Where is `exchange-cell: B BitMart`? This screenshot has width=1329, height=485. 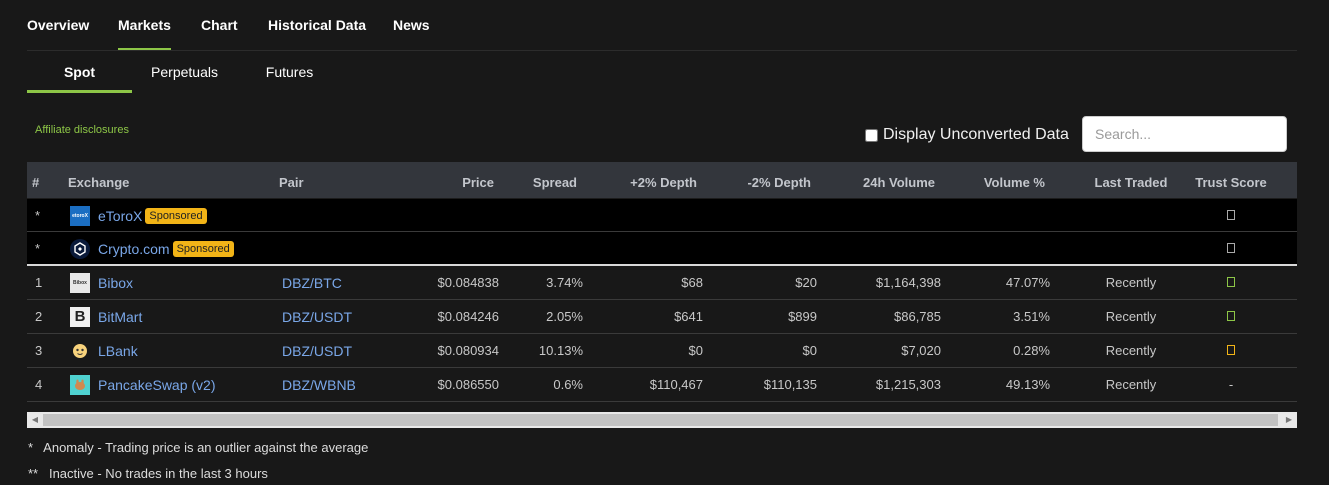
exchange-cell: B BitMart is located at coordinates (106, 316).